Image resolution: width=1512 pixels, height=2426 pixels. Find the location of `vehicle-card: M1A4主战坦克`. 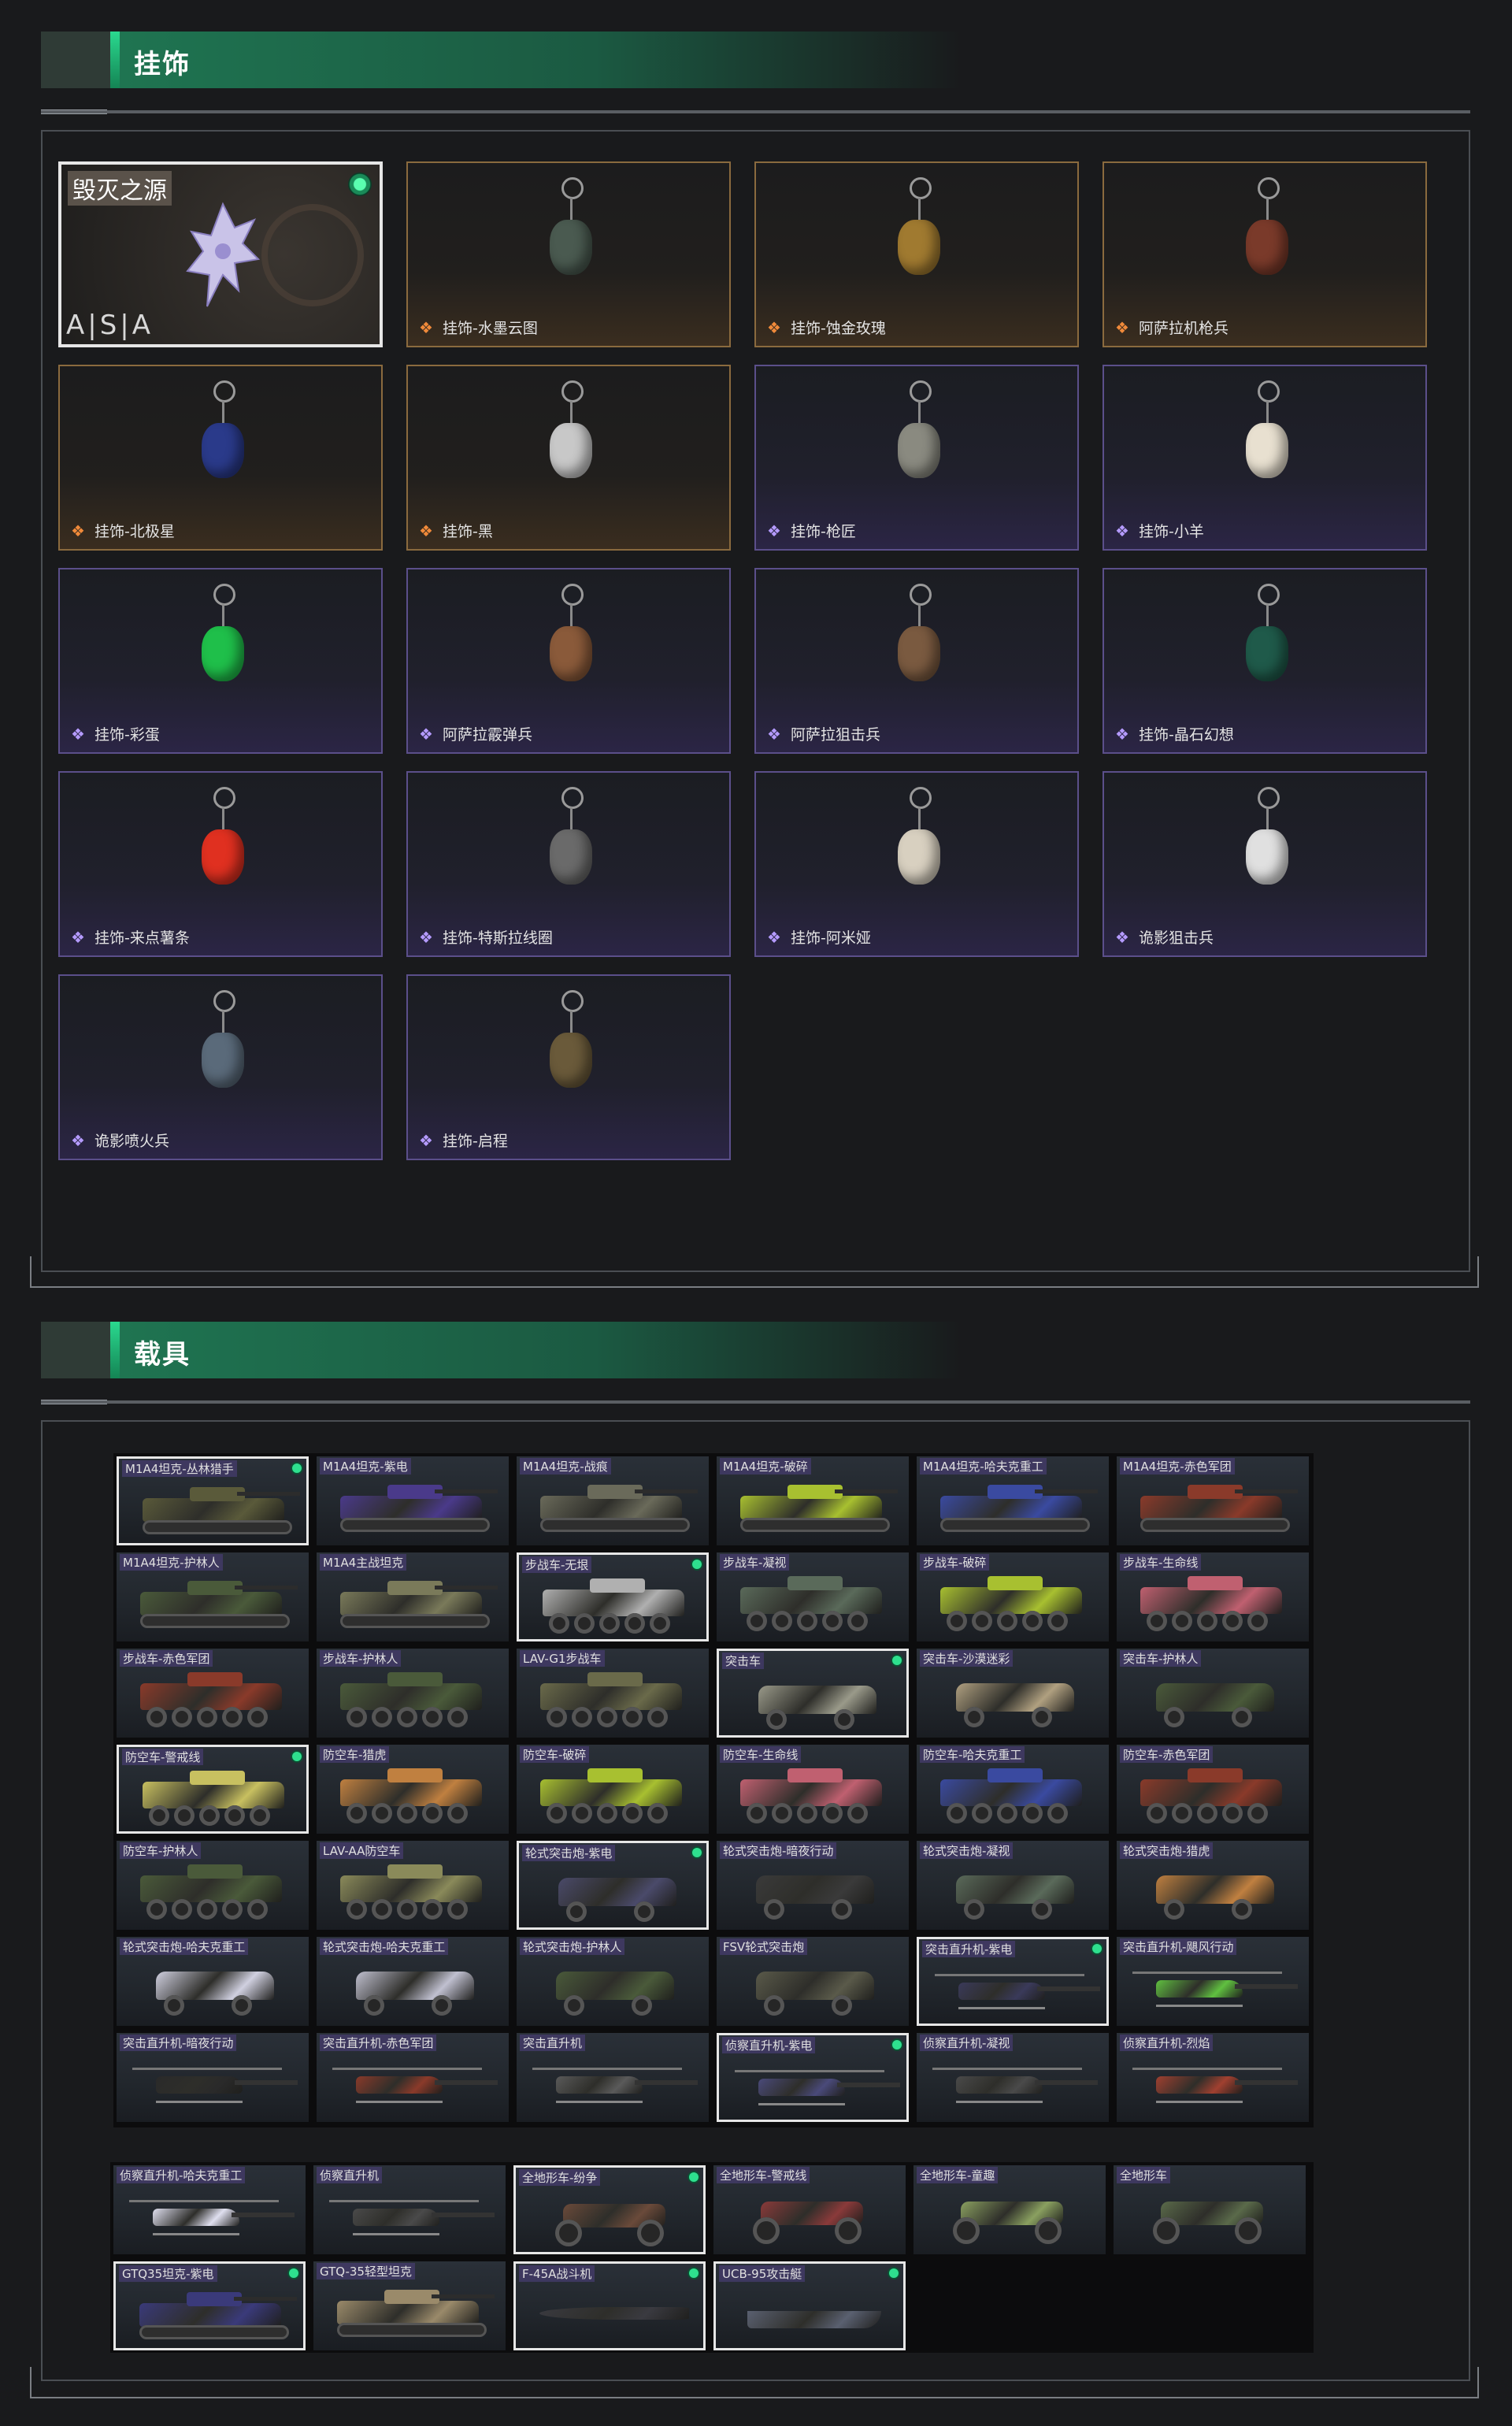

vehicle-card: M1A4主战坦克 is located at coordinates (413, 1596).